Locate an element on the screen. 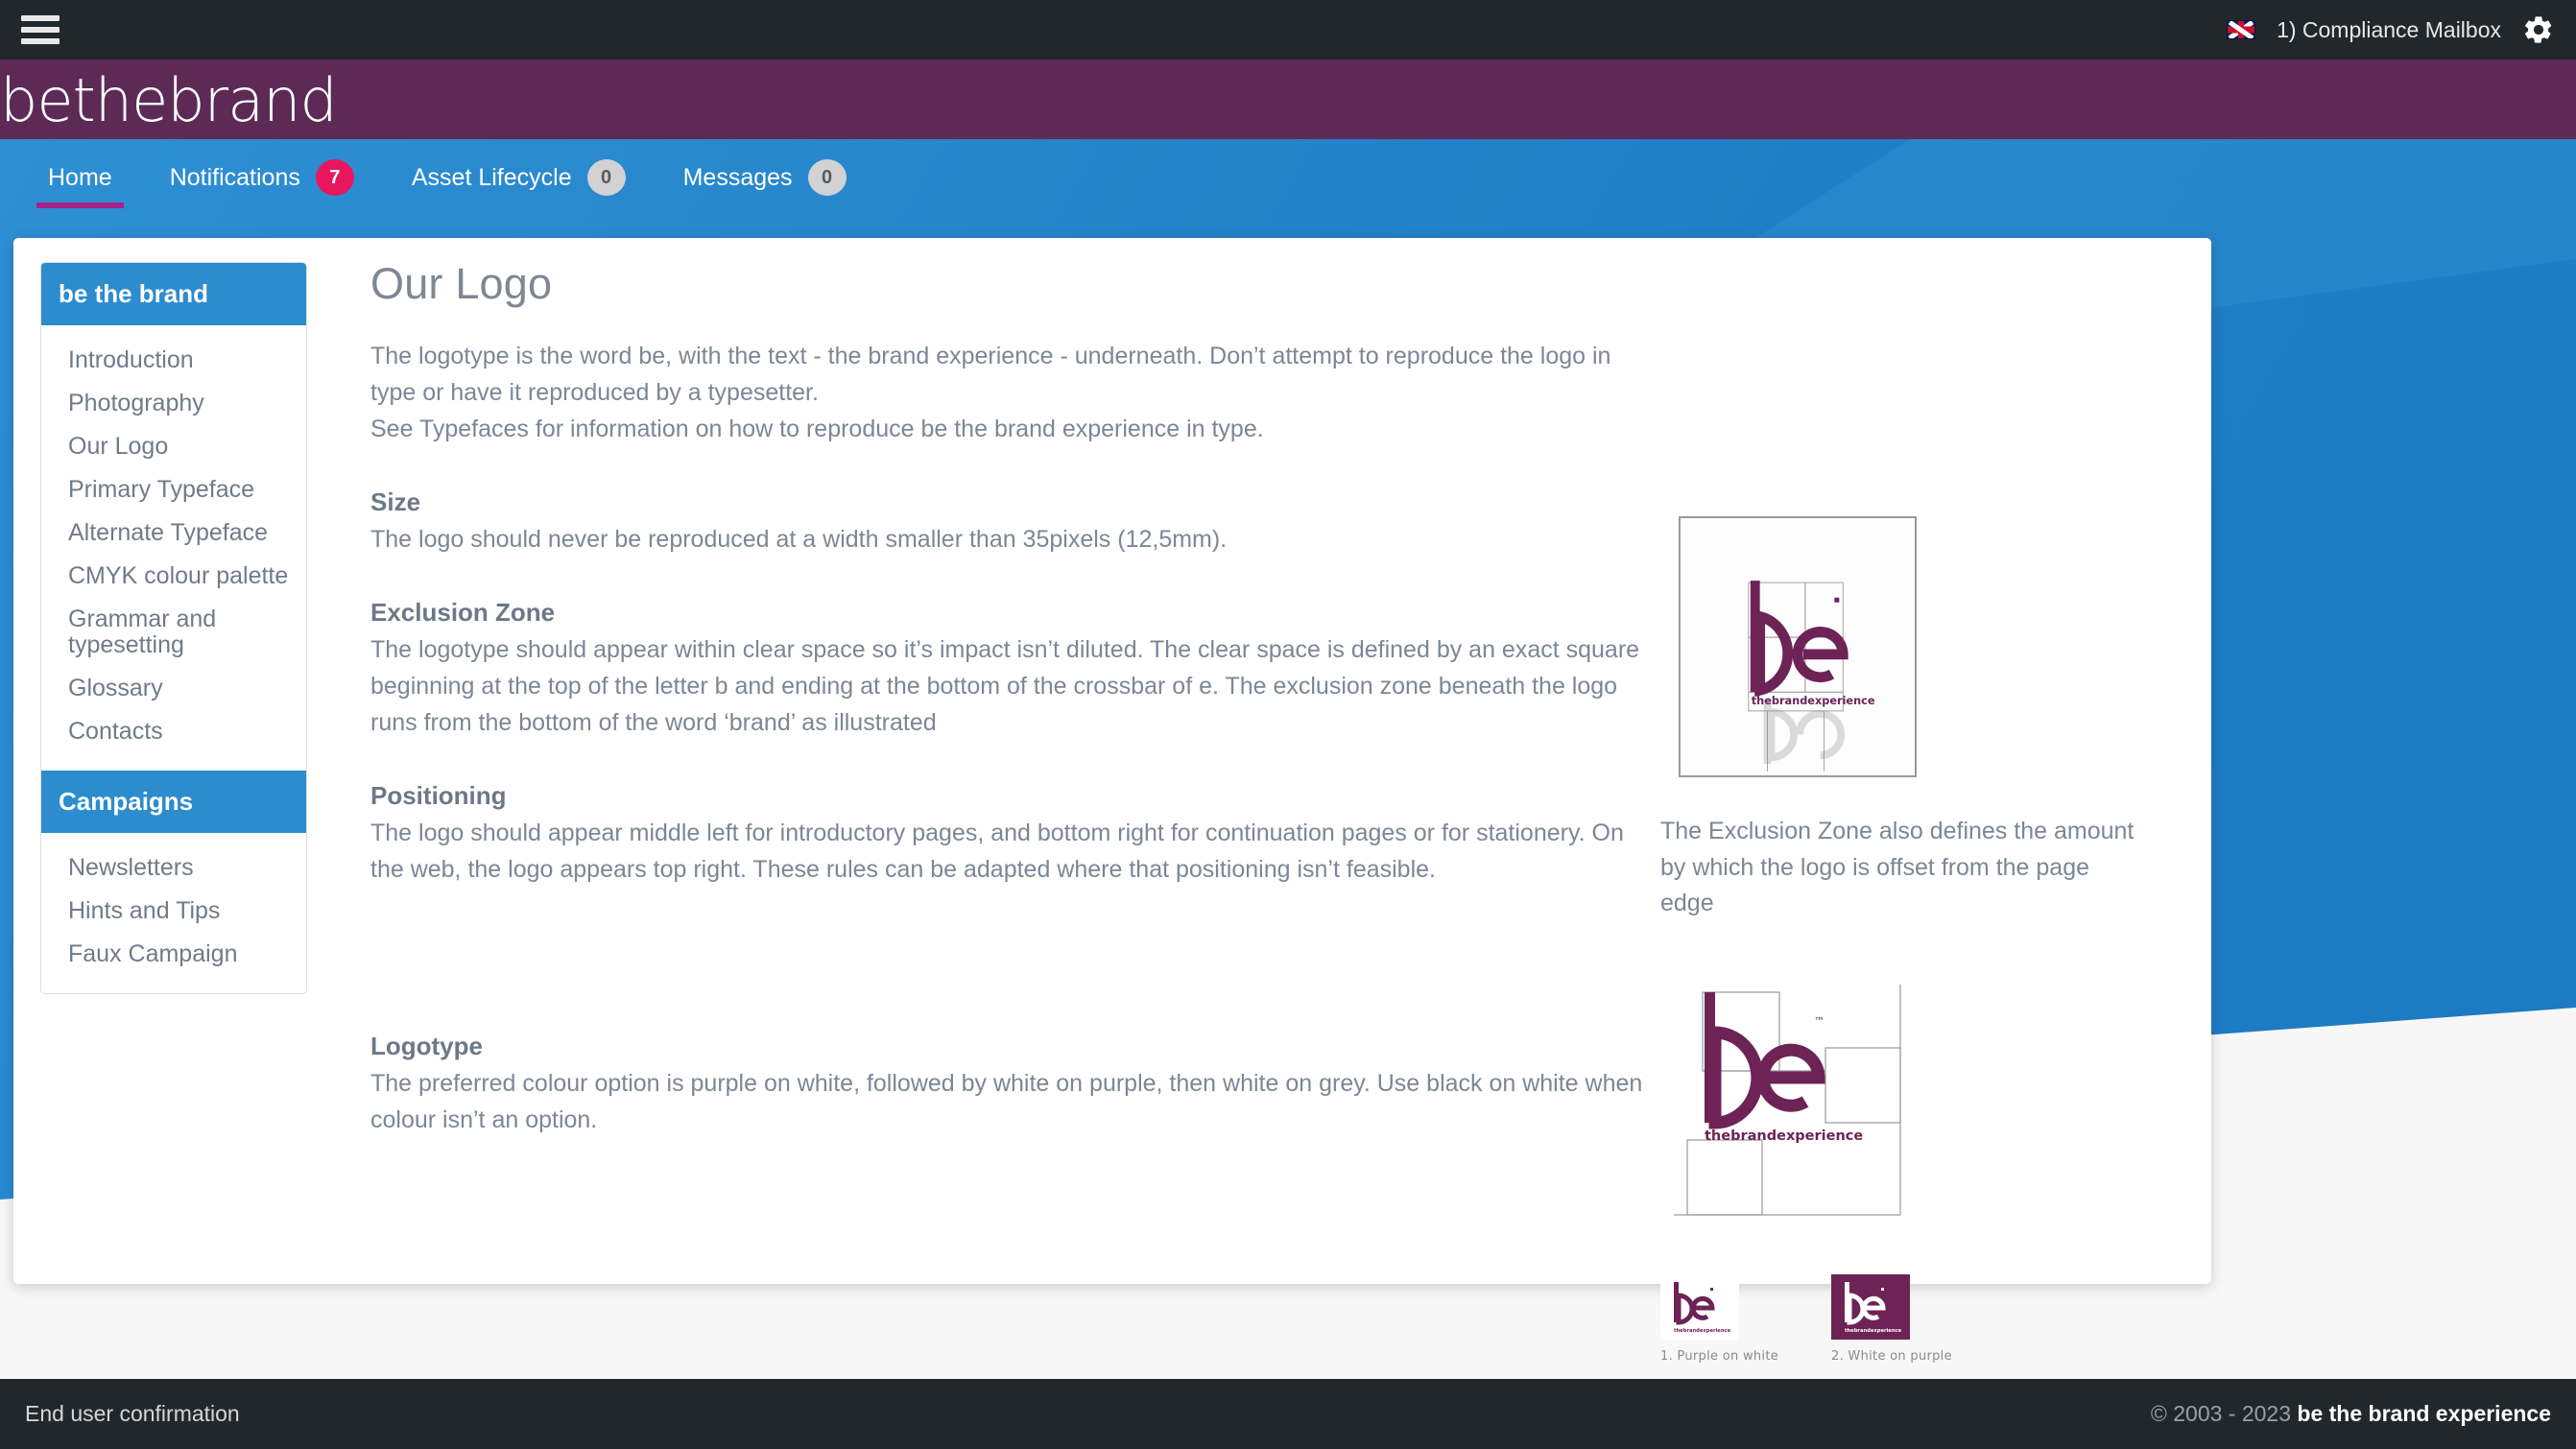 This screenshot has height=1449, width=2576. sidebar-item-grammar-and-typesetting: Grammar and typesetting is located at coordinates (173, 633).